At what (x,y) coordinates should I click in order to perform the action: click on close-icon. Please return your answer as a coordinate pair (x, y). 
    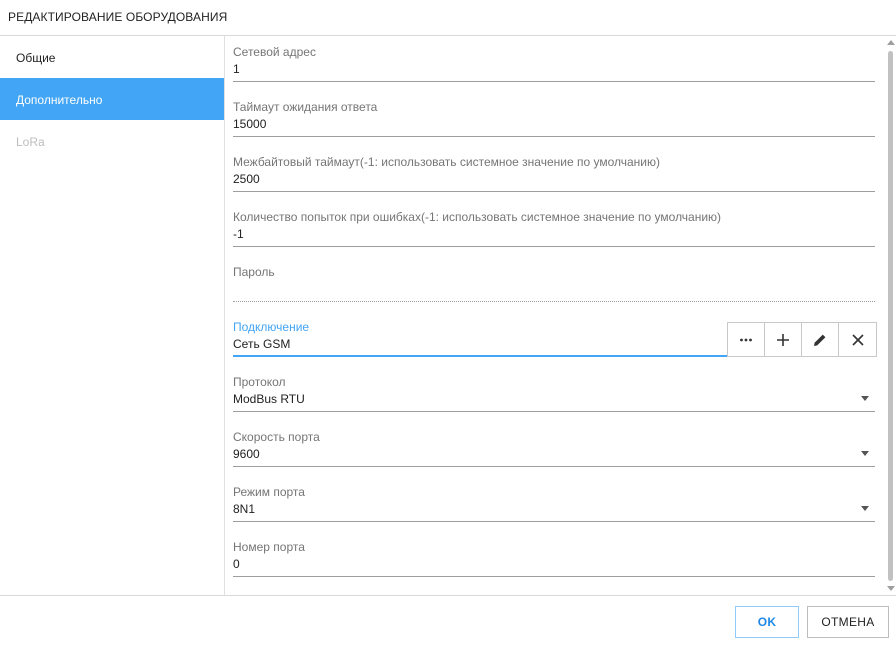
    Looking at the image, I should click on (857, 339).